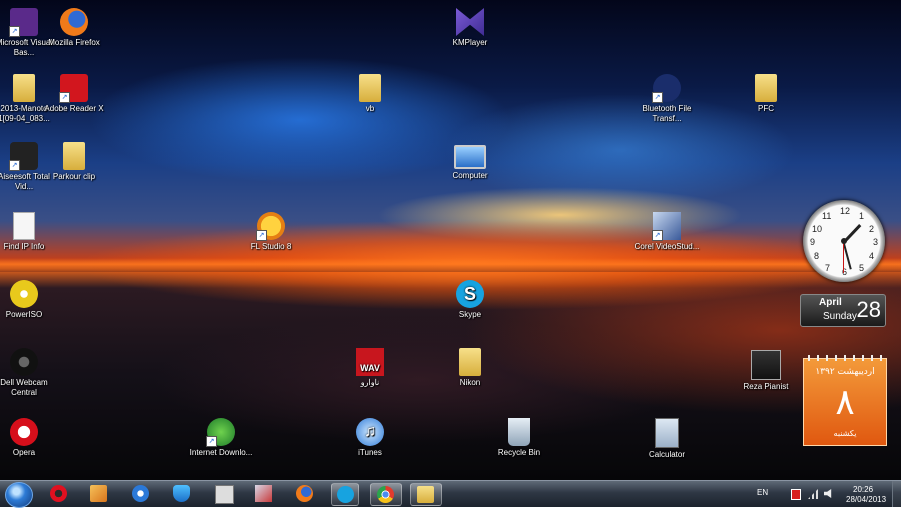 Image resolution: width=901 pixels, height=508 pixels. I want to click on clock-number-1: 1, so click(862, 216).